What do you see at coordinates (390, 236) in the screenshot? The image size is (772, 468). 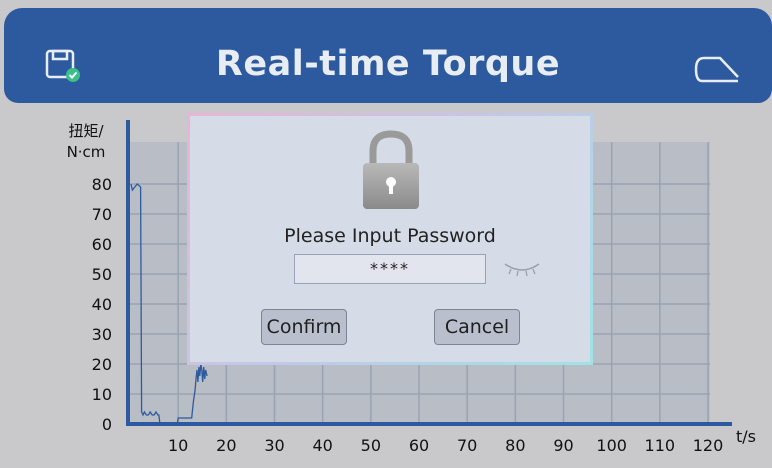 I see `dialog-title: Please Input Password` at bounding box center [390, 236].